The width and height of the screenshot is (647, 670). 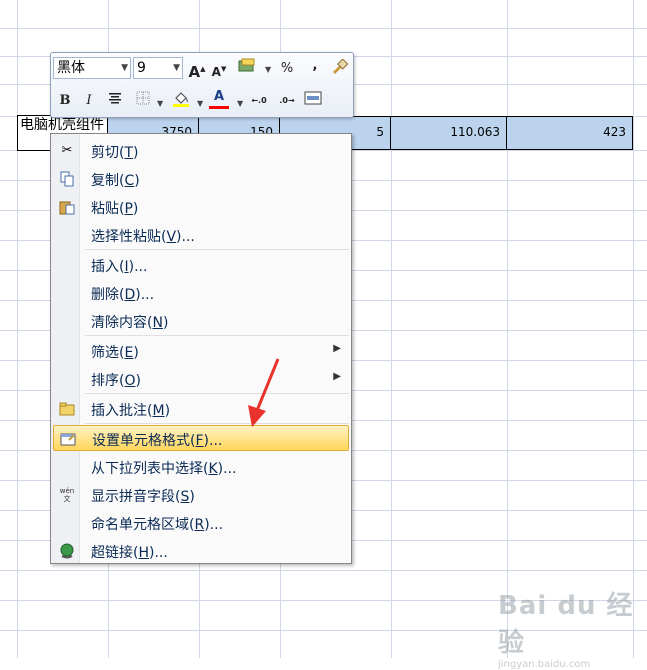 I want to click on menu-item-copy: 复制(C), so click(x=201, y=179).